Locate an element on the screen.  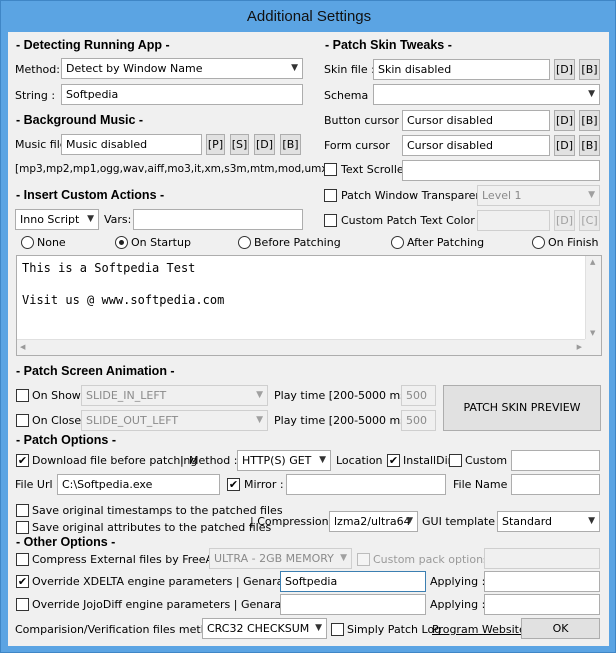
custom-pack-checkbox is located at coordinates (363, 559).